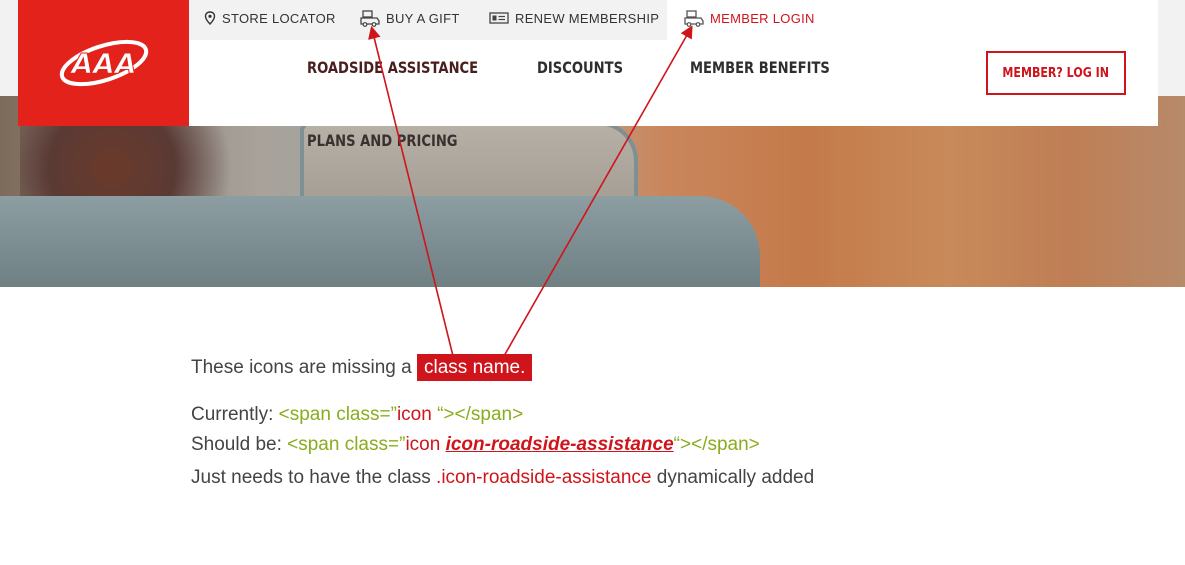 This screenshot has height=565, width=1185. Describe the element at coordinates (411, 191) in the screenshot. I see `arrow-to-buy-gift-icon` at that location.